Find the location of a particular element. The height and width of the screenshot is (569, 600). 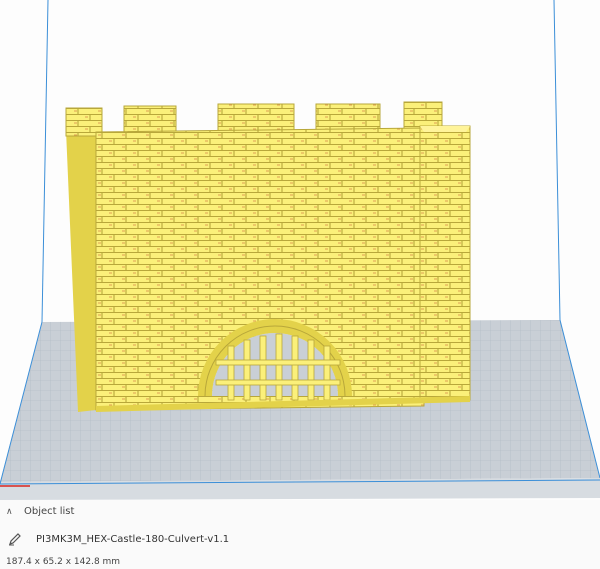

model-dimensions: 187.4 x 65.2 x 142.8 mm is located at coordinates (63, 562).